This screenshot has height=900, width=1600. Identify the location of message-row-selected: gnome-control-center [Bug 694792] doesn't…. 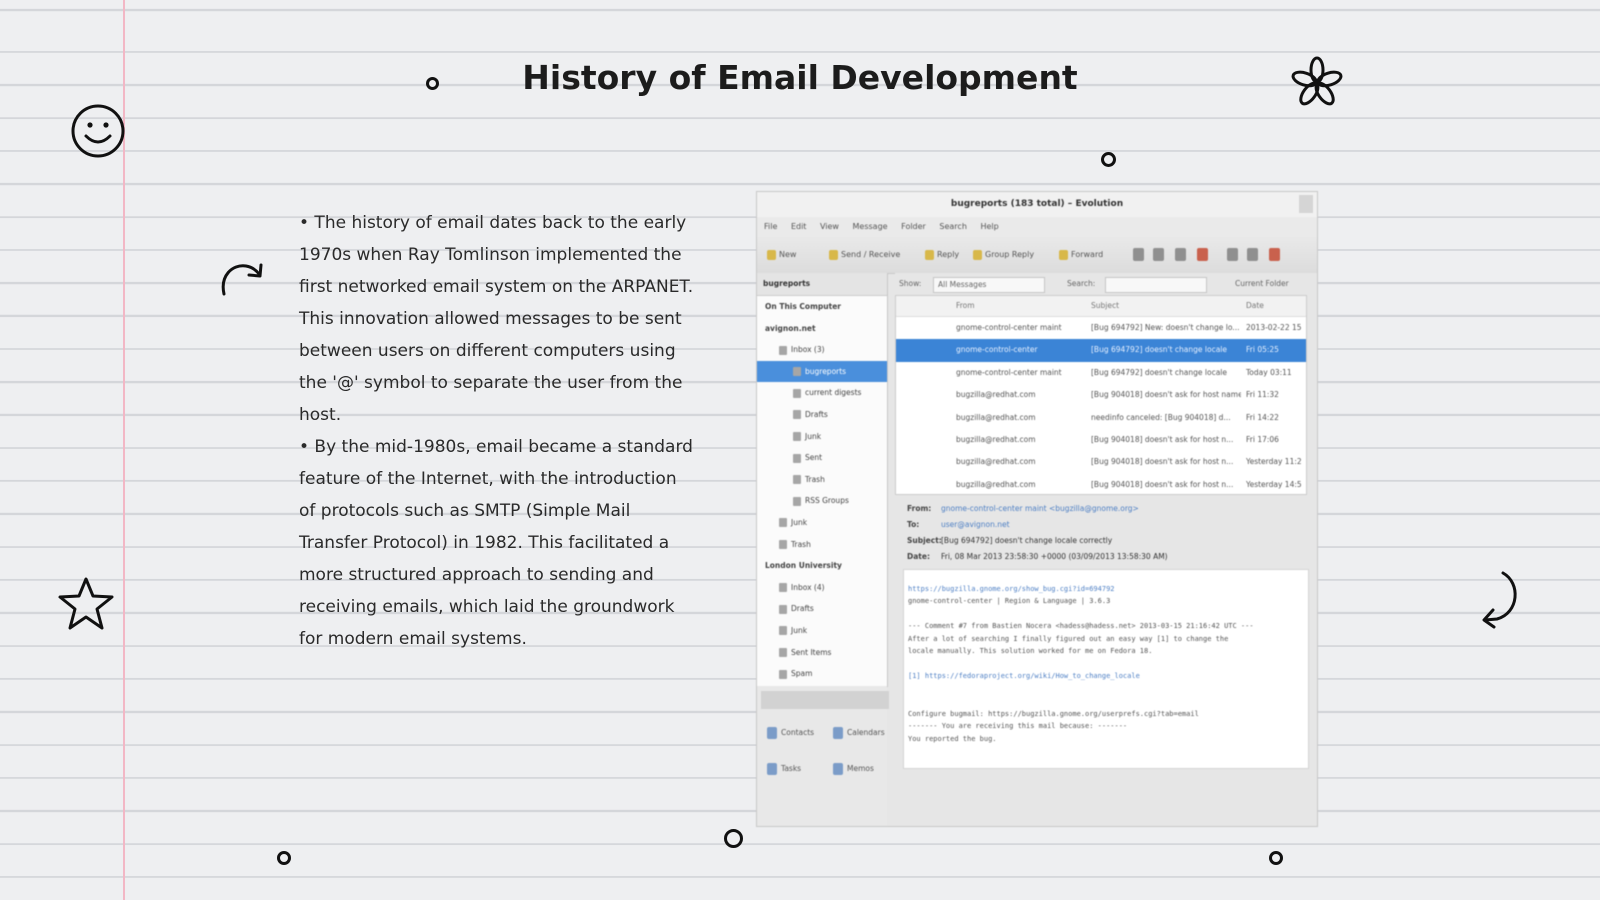
(1101, 350).